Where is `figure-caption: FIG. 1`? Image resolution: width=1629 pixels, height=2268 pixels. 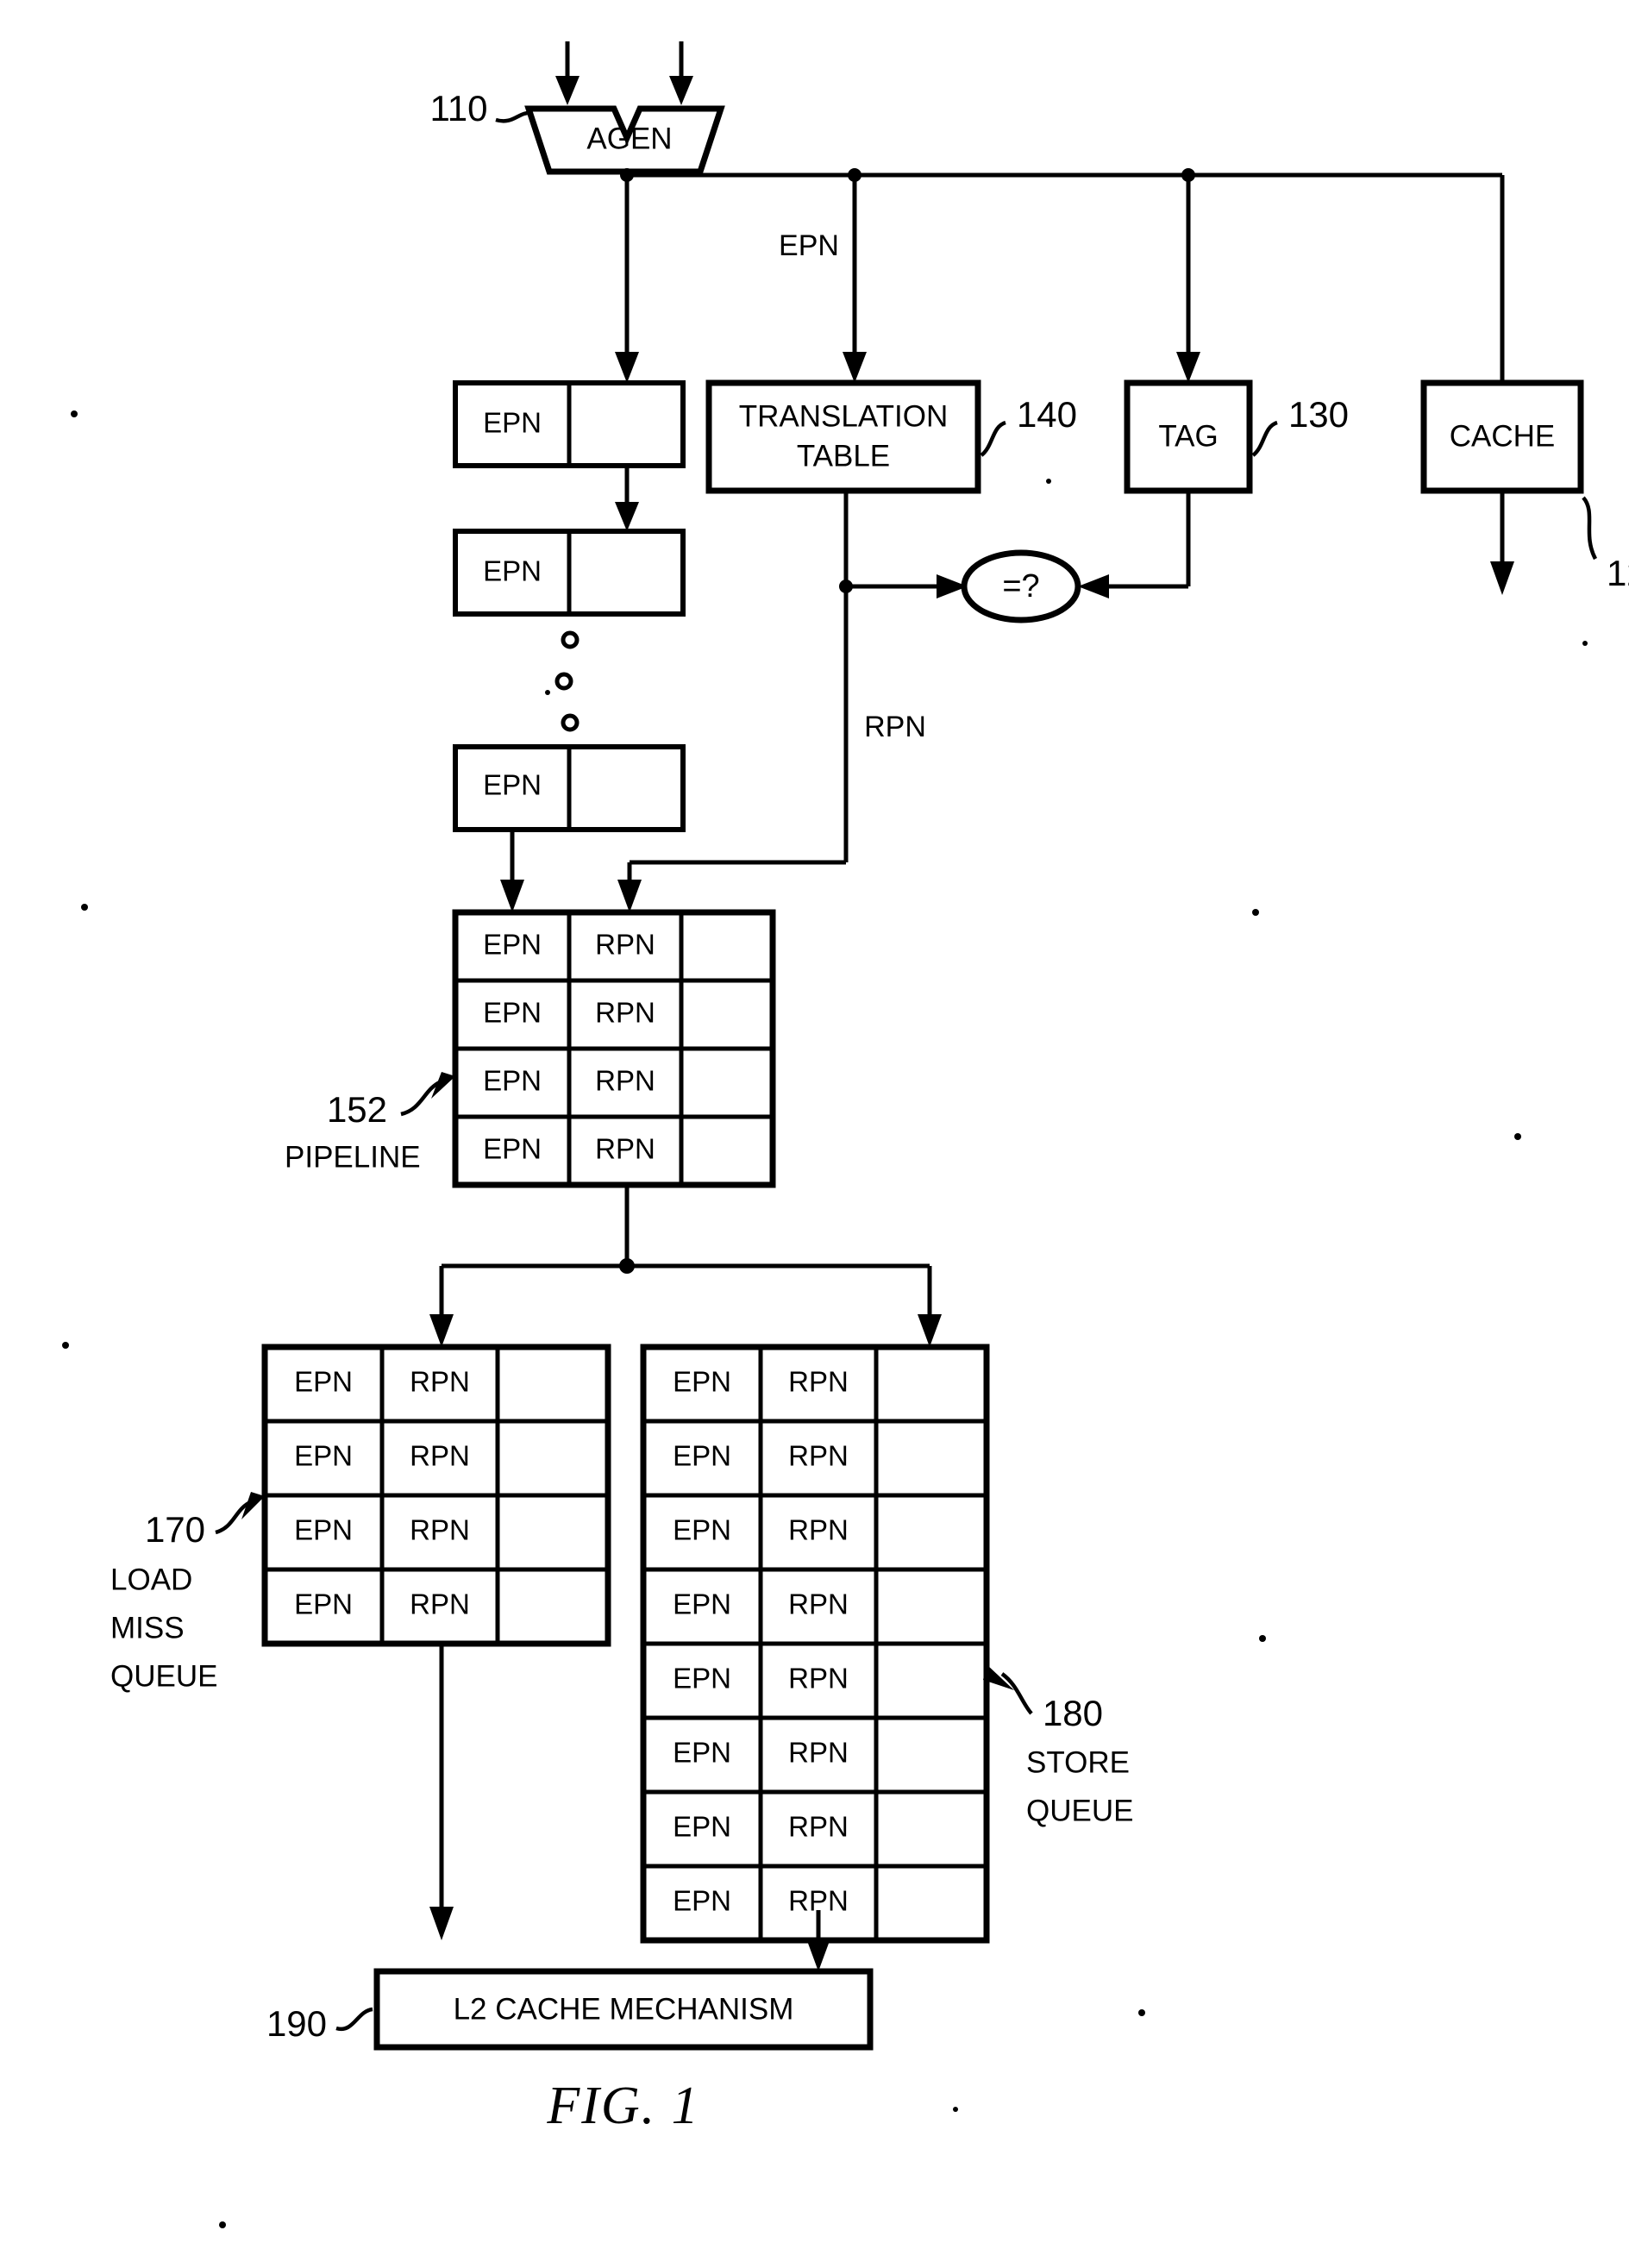
figure-caption: FIG. 1 is located at coordinates (622, 2106).